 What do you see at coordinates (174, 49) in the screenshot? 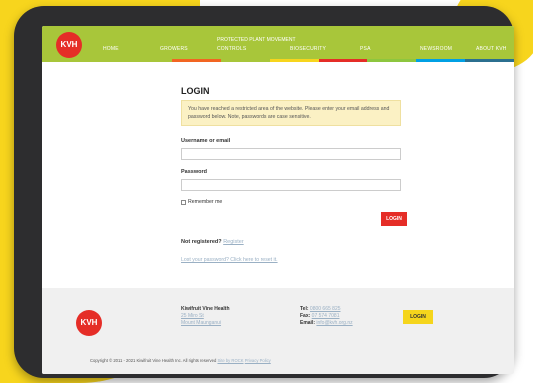
I see `nav-item-growers: Growers` at bounding box center [174, 49].